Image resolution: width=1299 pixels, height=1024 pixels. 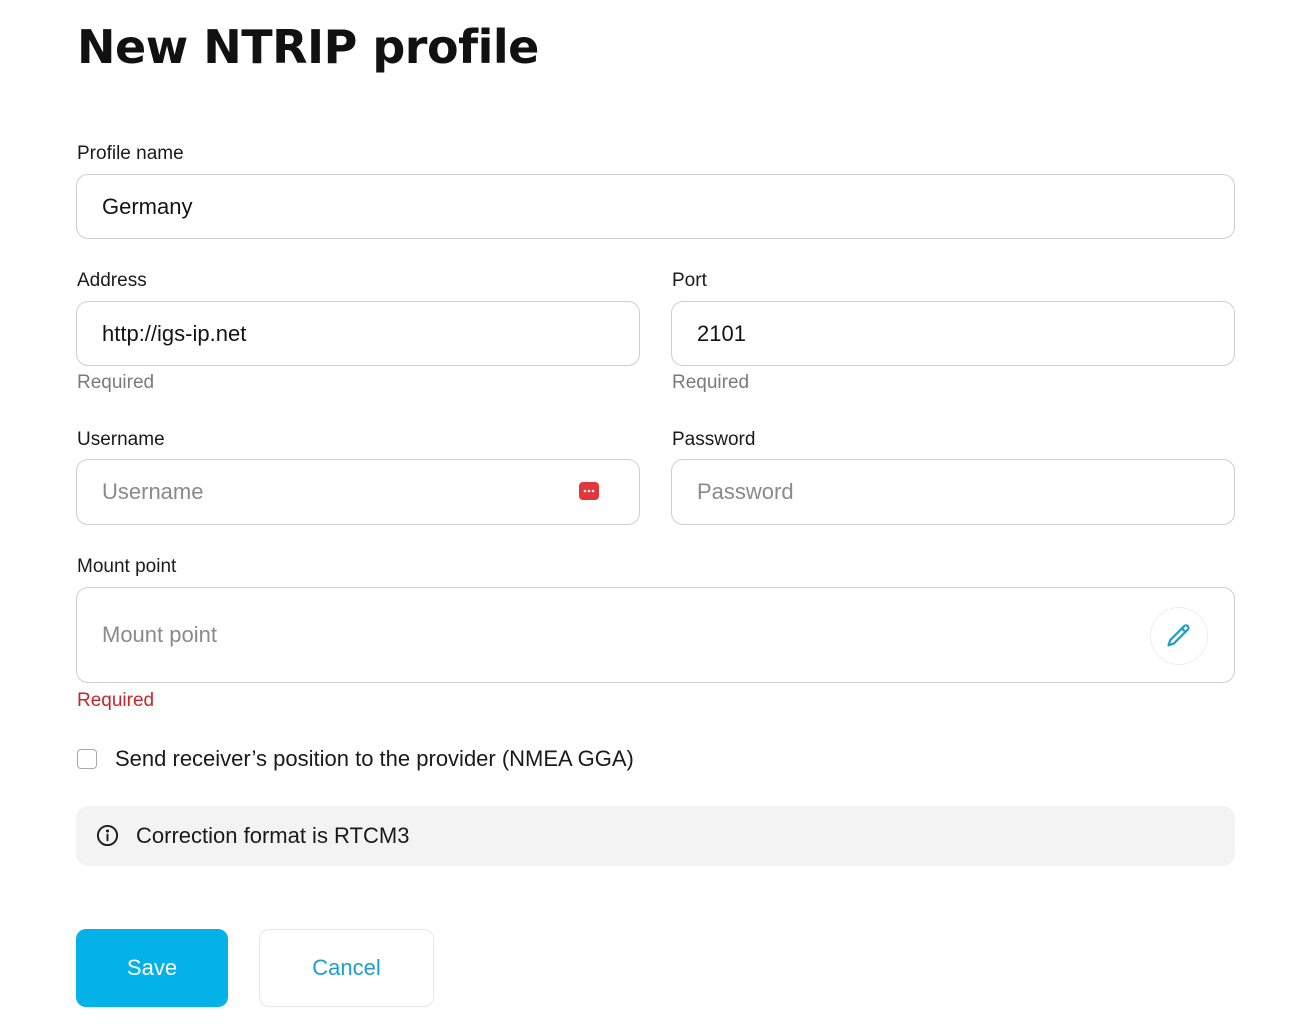 What do you see at coordinates (152, 968) in the screenshot?
I see `save-button: Save` at bounding box center [152, 968].